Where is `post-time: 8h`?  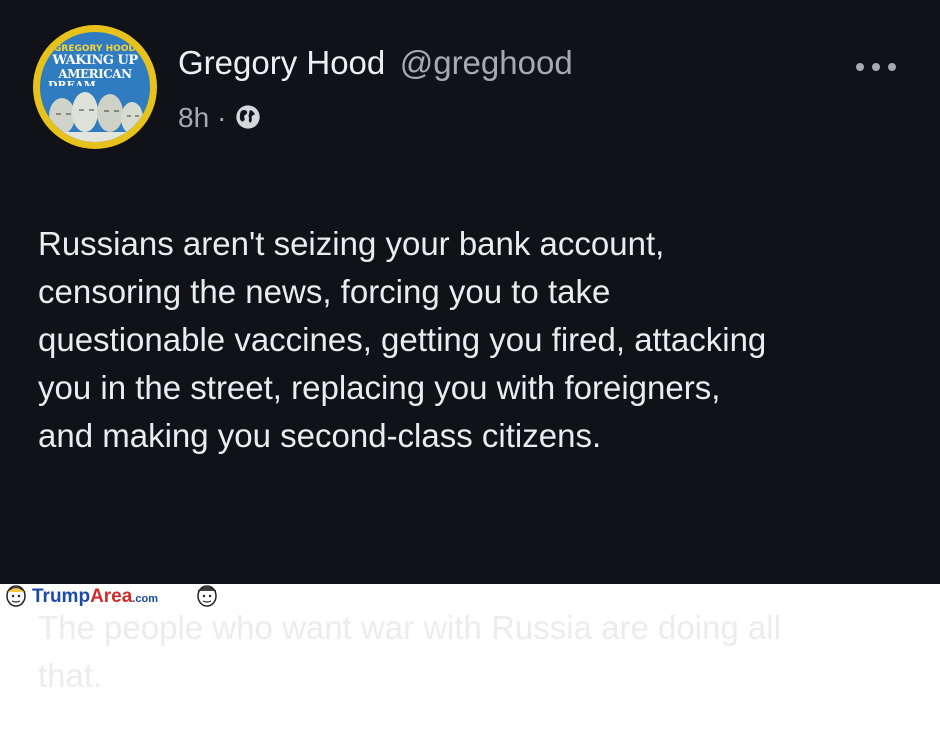
post-time: 8h is located at coordinates (193, 117).